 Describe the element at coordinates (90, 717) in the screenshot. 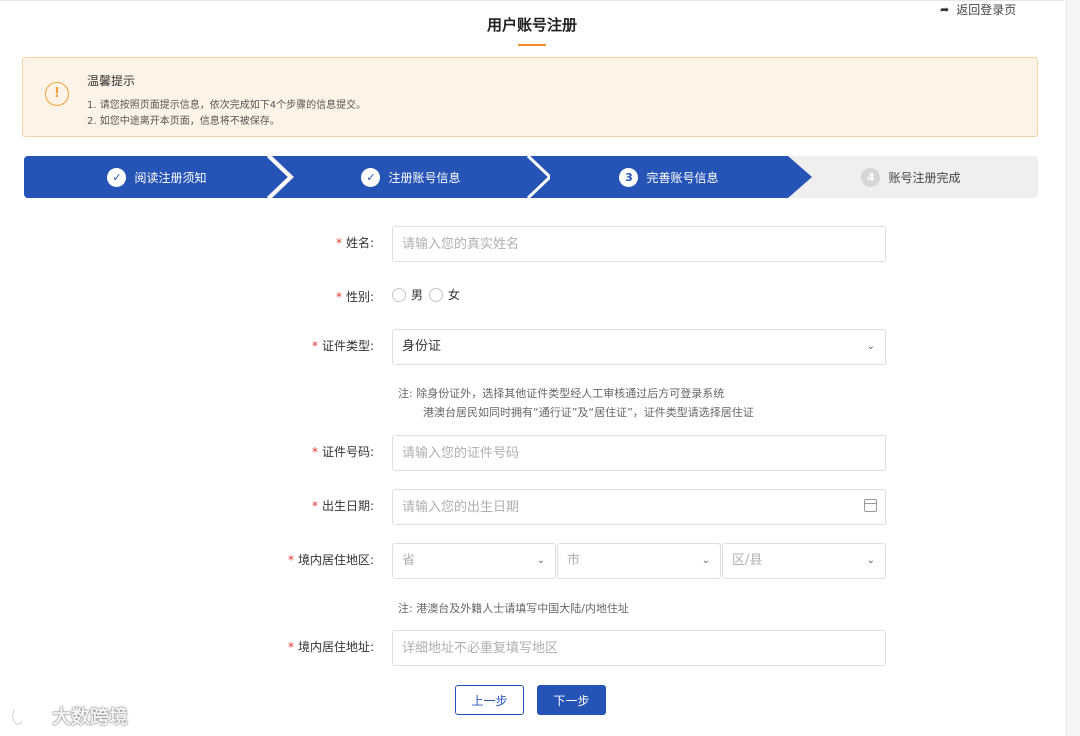

I see `watermark-text: 大数跨境` at that location.